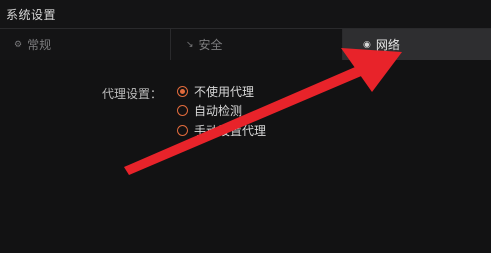 The width and height of the screenshot is (491, 253). I want to click on radio-checked-icon, so click(182, 91).